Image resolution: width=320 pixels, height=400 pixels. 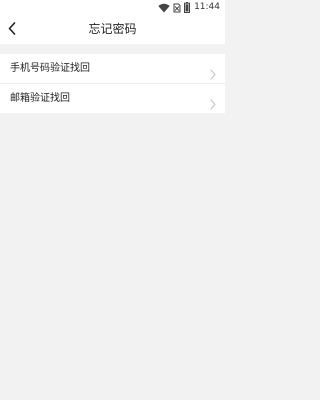 What do you see at coordinates (50, 68) in the screenshot?
I see `phone-recovery-label: 手机号码验证找回` at bounding box center [50, 68].